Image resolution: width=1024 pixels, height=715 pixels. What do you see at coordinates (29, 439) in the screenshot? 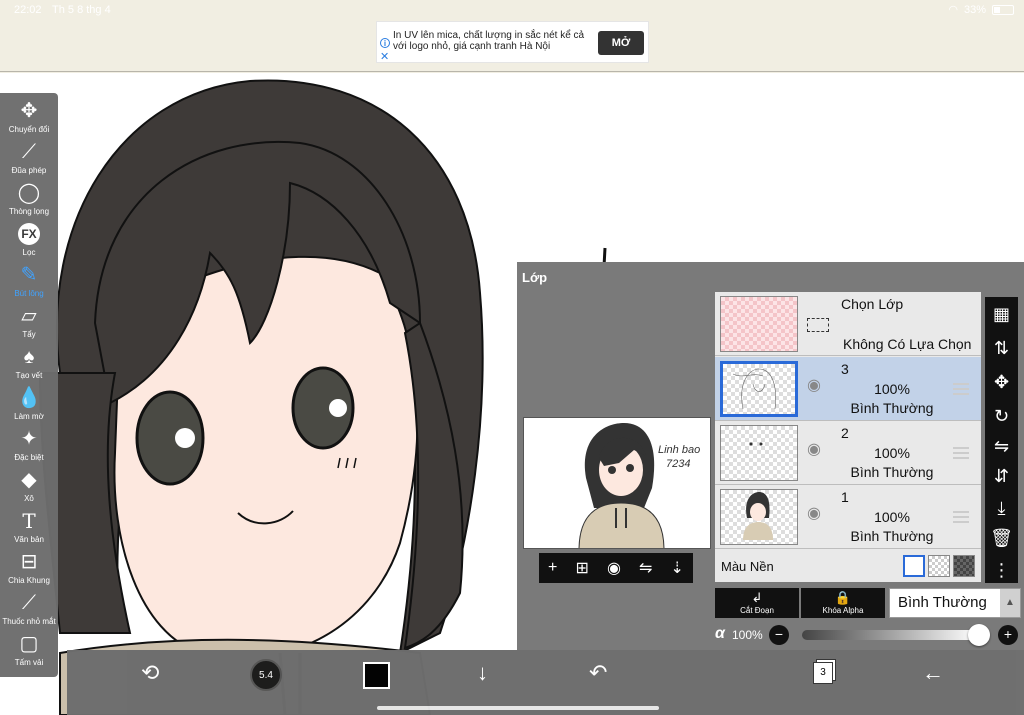
I see `special-icon: ✦` at bounding box center [29, 439].